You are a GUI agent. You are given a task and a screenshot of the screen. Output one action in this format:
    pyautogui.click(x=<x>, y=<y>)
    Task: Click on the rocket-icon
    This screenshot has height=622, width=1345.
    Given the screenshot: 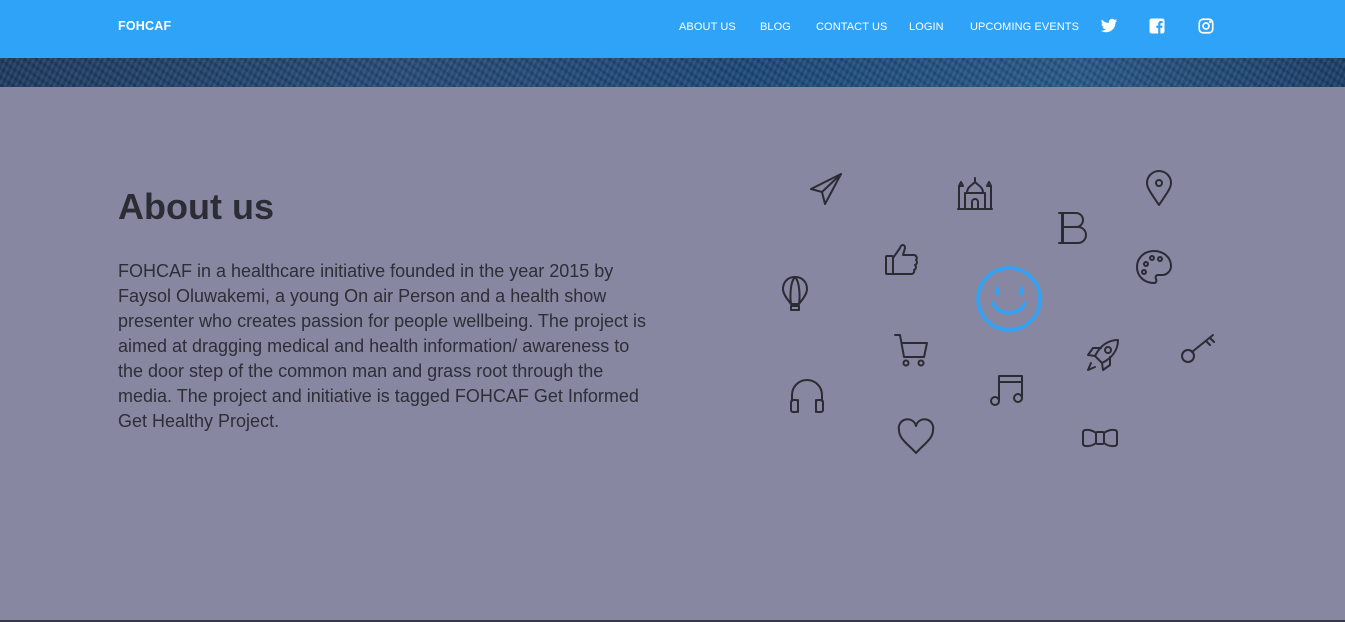 What is the action you would take?
    pyautogui.click(x=1103, y=355)
    